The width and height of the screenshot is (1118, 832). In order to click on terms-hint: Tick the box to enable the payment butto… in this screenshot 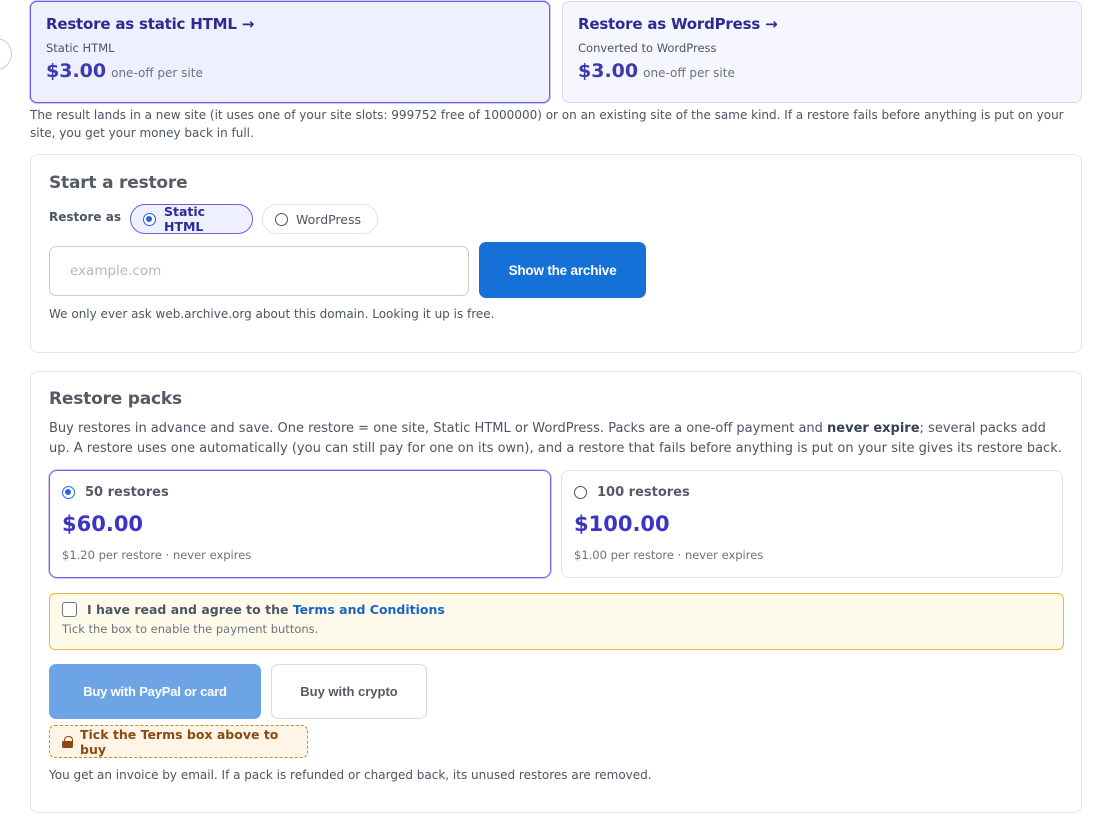, I will do `click(190, 629)`.